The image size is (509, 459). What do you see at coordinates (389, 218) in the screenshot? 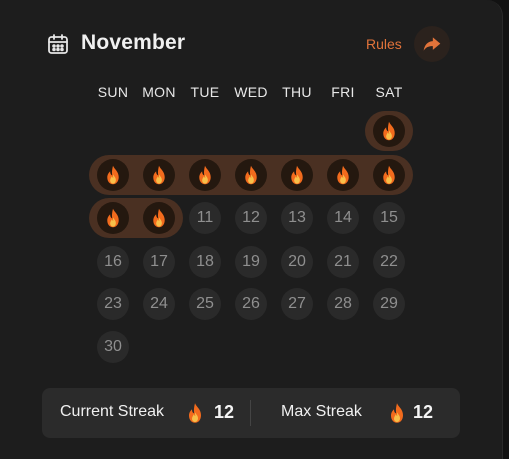
I see `day-cell: 15` at bounding box center [389, 218].